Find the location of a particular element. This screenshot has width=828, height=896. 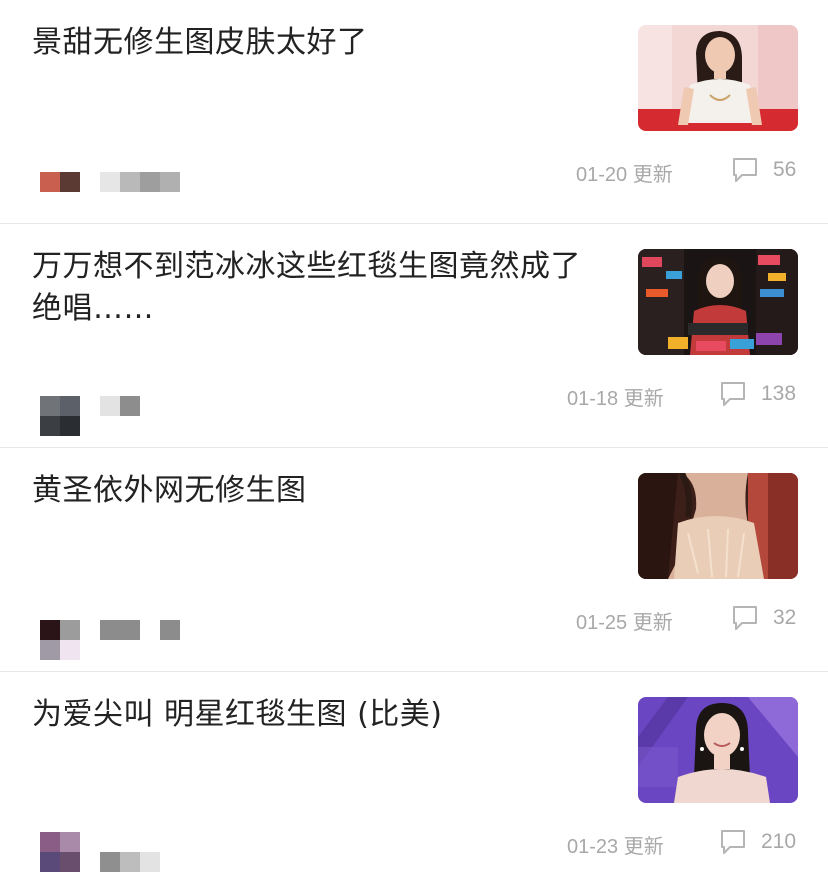

article-title: 为爱尖叫 明星红毯生图 (比美) is located at coordinates (317, 715).